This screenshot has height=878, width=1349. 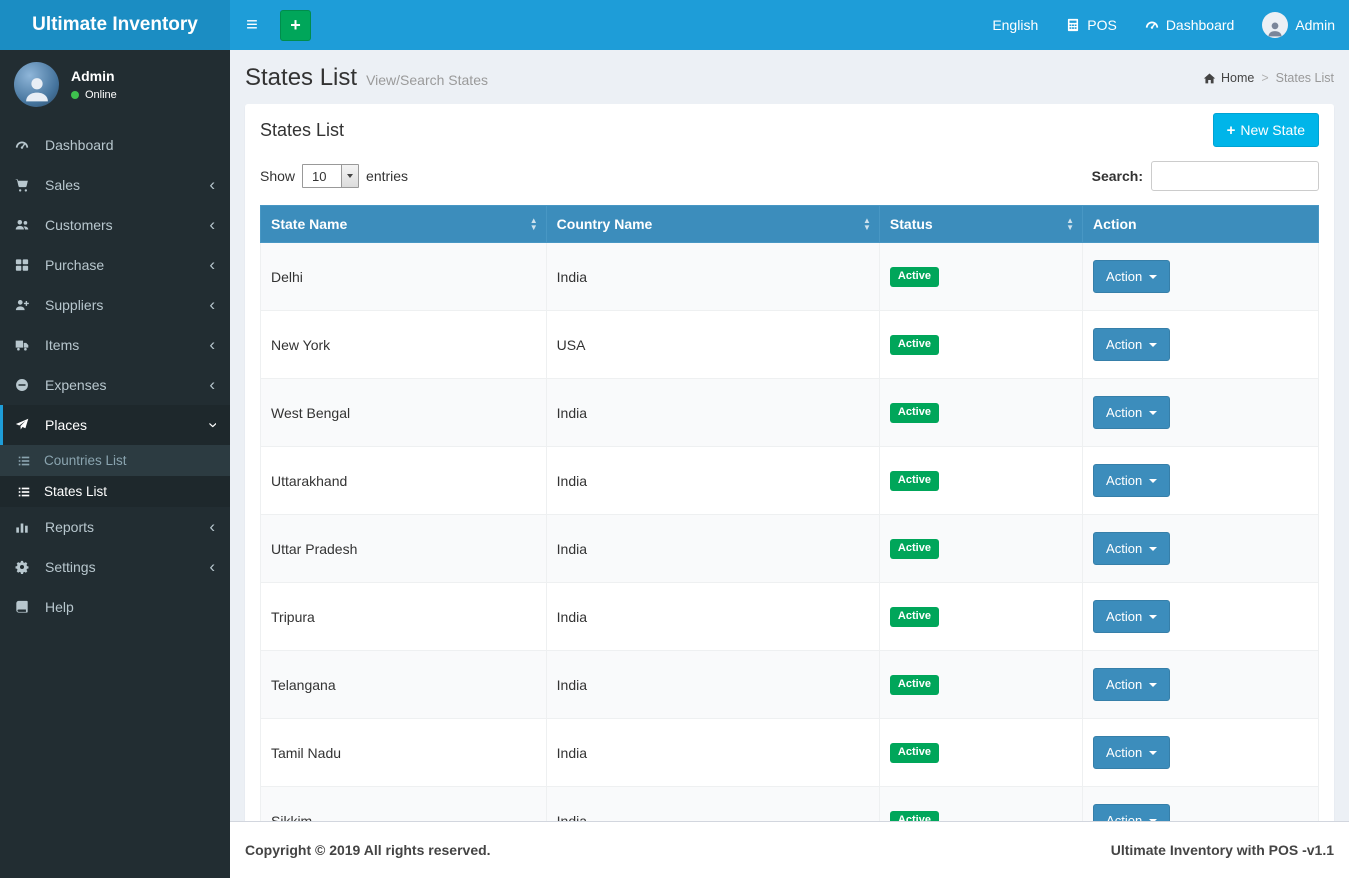 I want to click on breadcrumb: Home > States List, so click(x=1268, y=78).